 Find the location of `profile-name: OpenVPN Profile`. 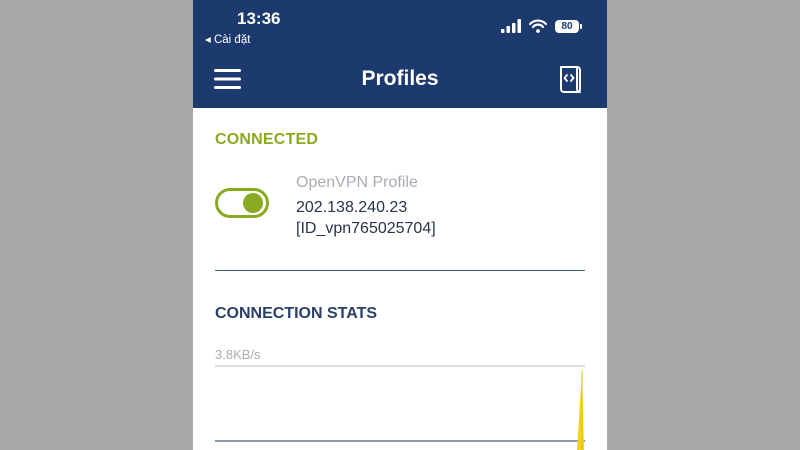

profile-name: OpenVPN Profile is located at coordinates (357, 182).